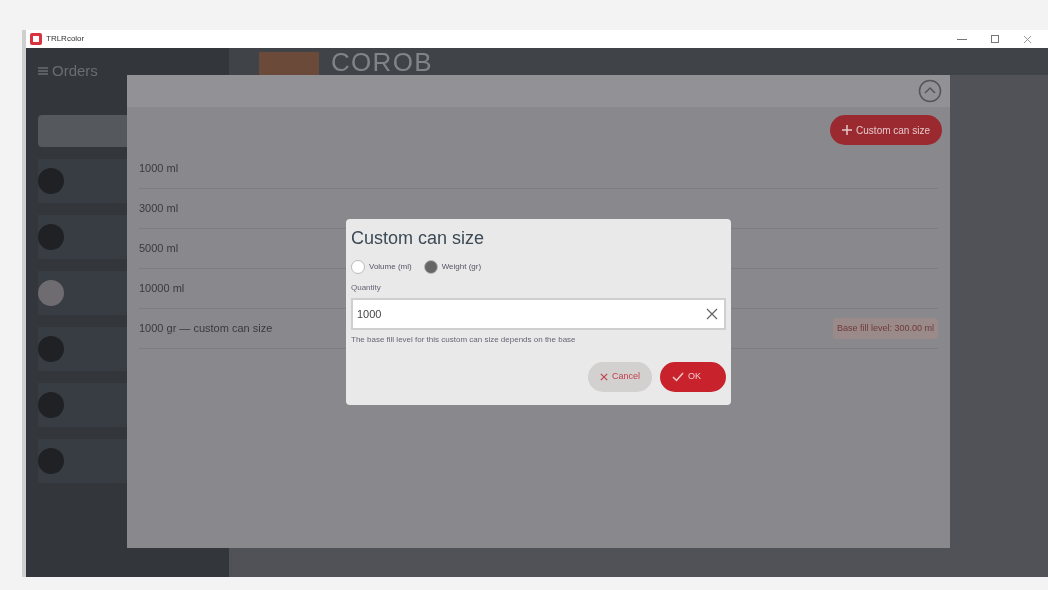  What do you see at coordinates (159, 249) in the screenshot?
I see `can-size-label: 5000 ml` at bounding box center [159, 249].